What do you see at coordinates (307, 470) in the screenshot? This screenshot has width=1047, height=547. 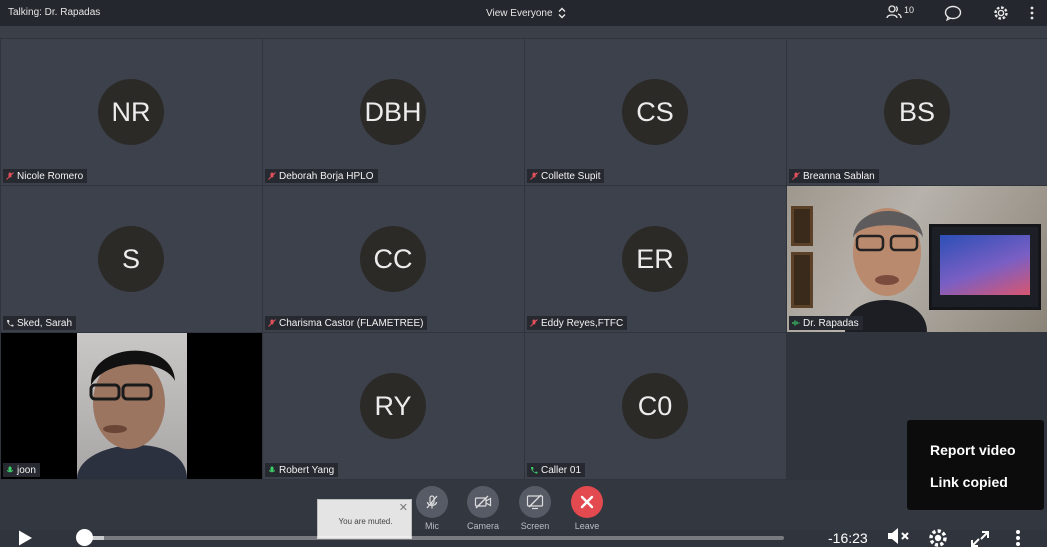 I see `participant-name: Robert Yang` at bounding box center [307, 470].